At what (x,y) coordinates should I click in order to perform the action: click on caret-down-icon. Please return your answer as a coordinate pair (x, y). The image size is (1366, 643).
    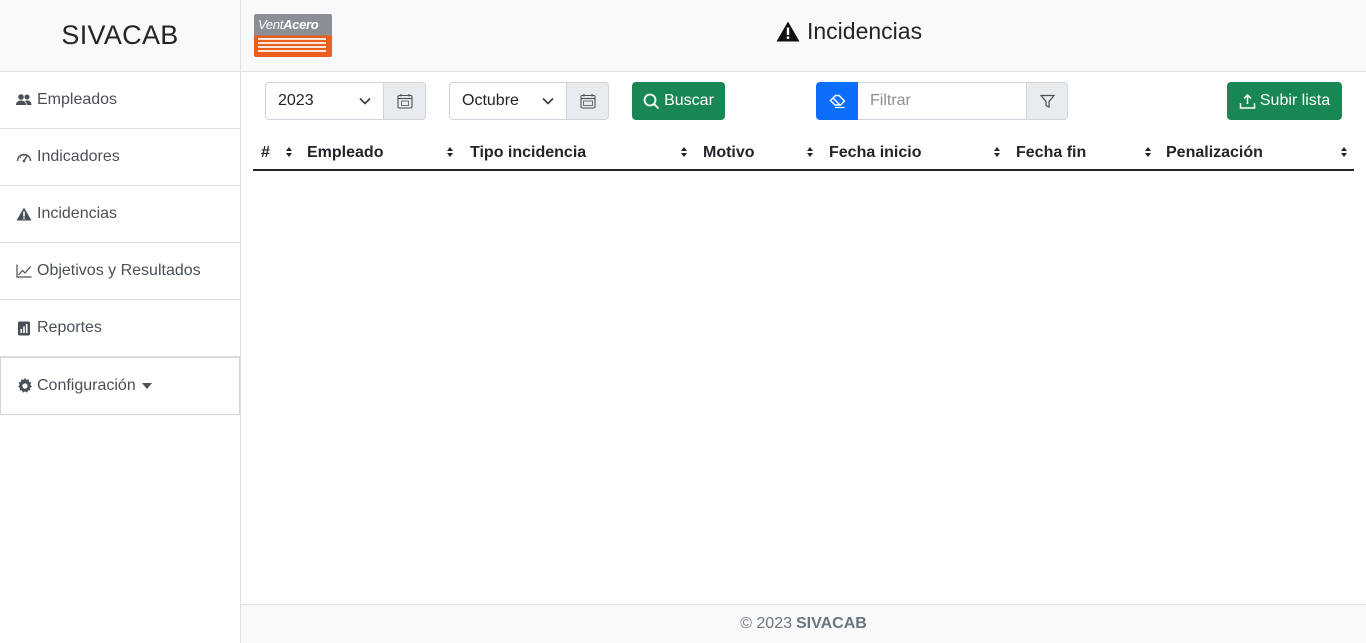
    Looking at the image, I should click on (146, 386).